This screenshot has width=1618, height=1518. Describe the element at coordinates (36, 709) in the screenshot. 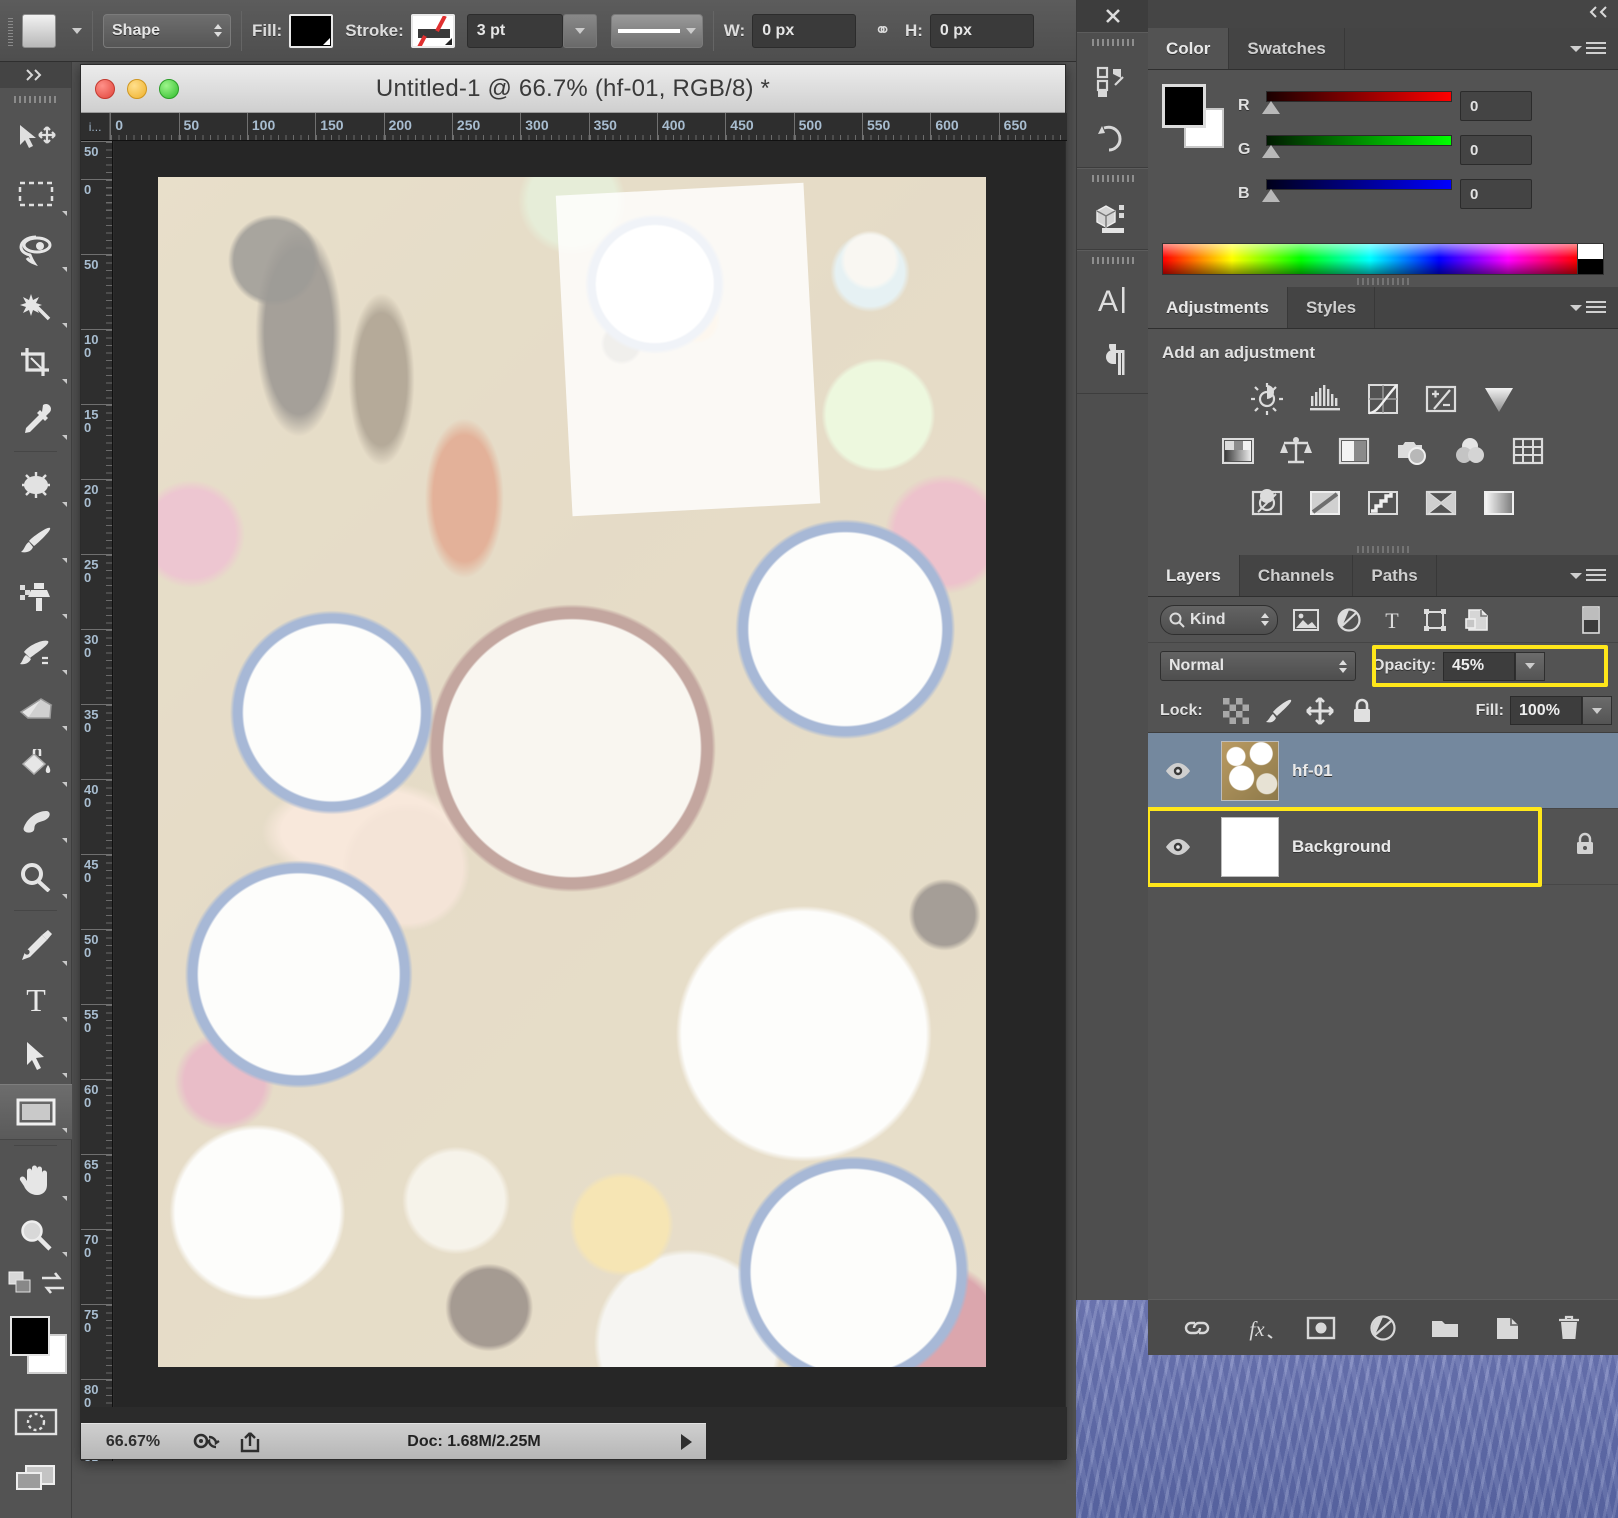

I see `eraser-tool` at that location.